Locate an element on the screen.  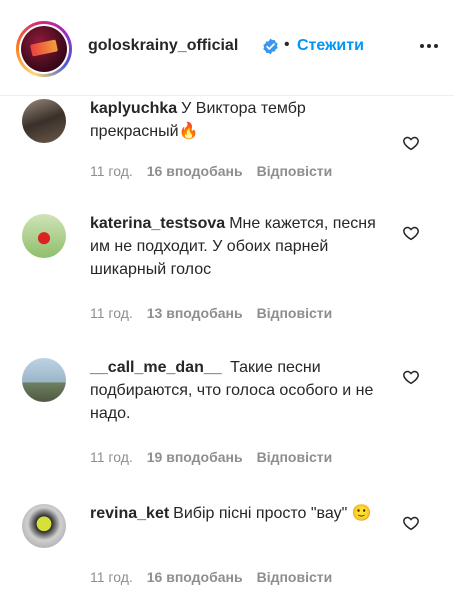
profile-avatar-story-ring is located at coordinates (44, 49).